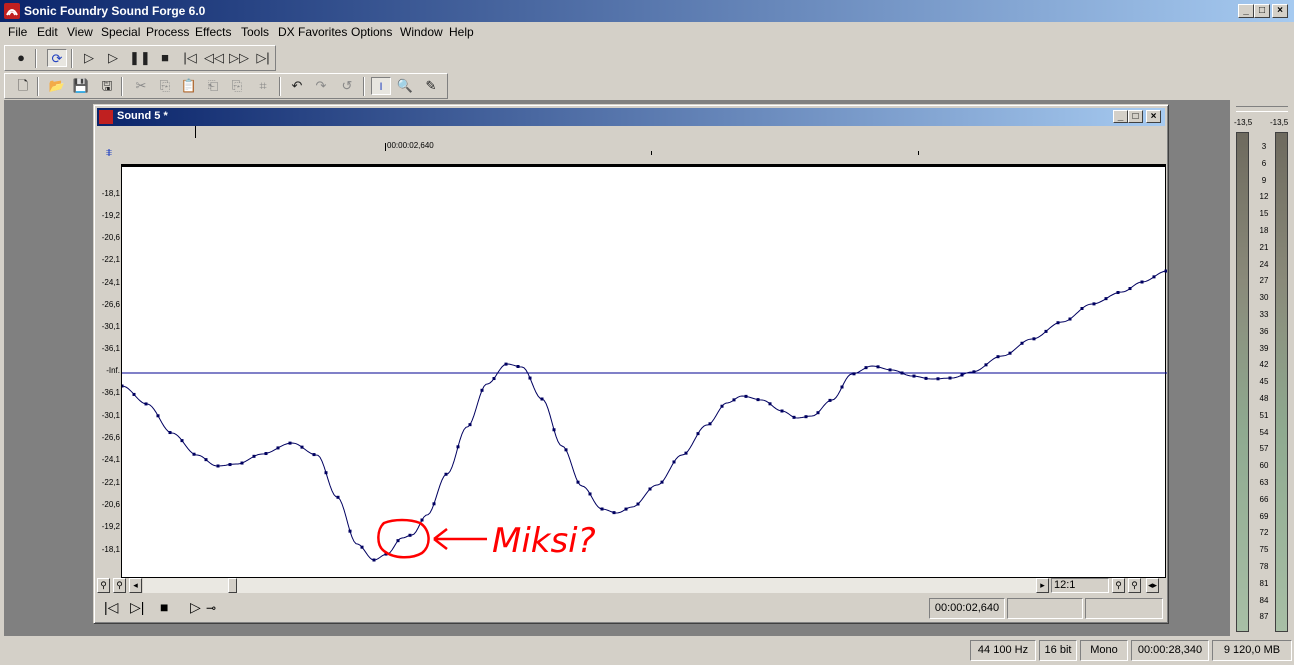  Describe the element at coordinates (164, 607) in the screenshot. I see `child-stop-icon: ■` at that location.